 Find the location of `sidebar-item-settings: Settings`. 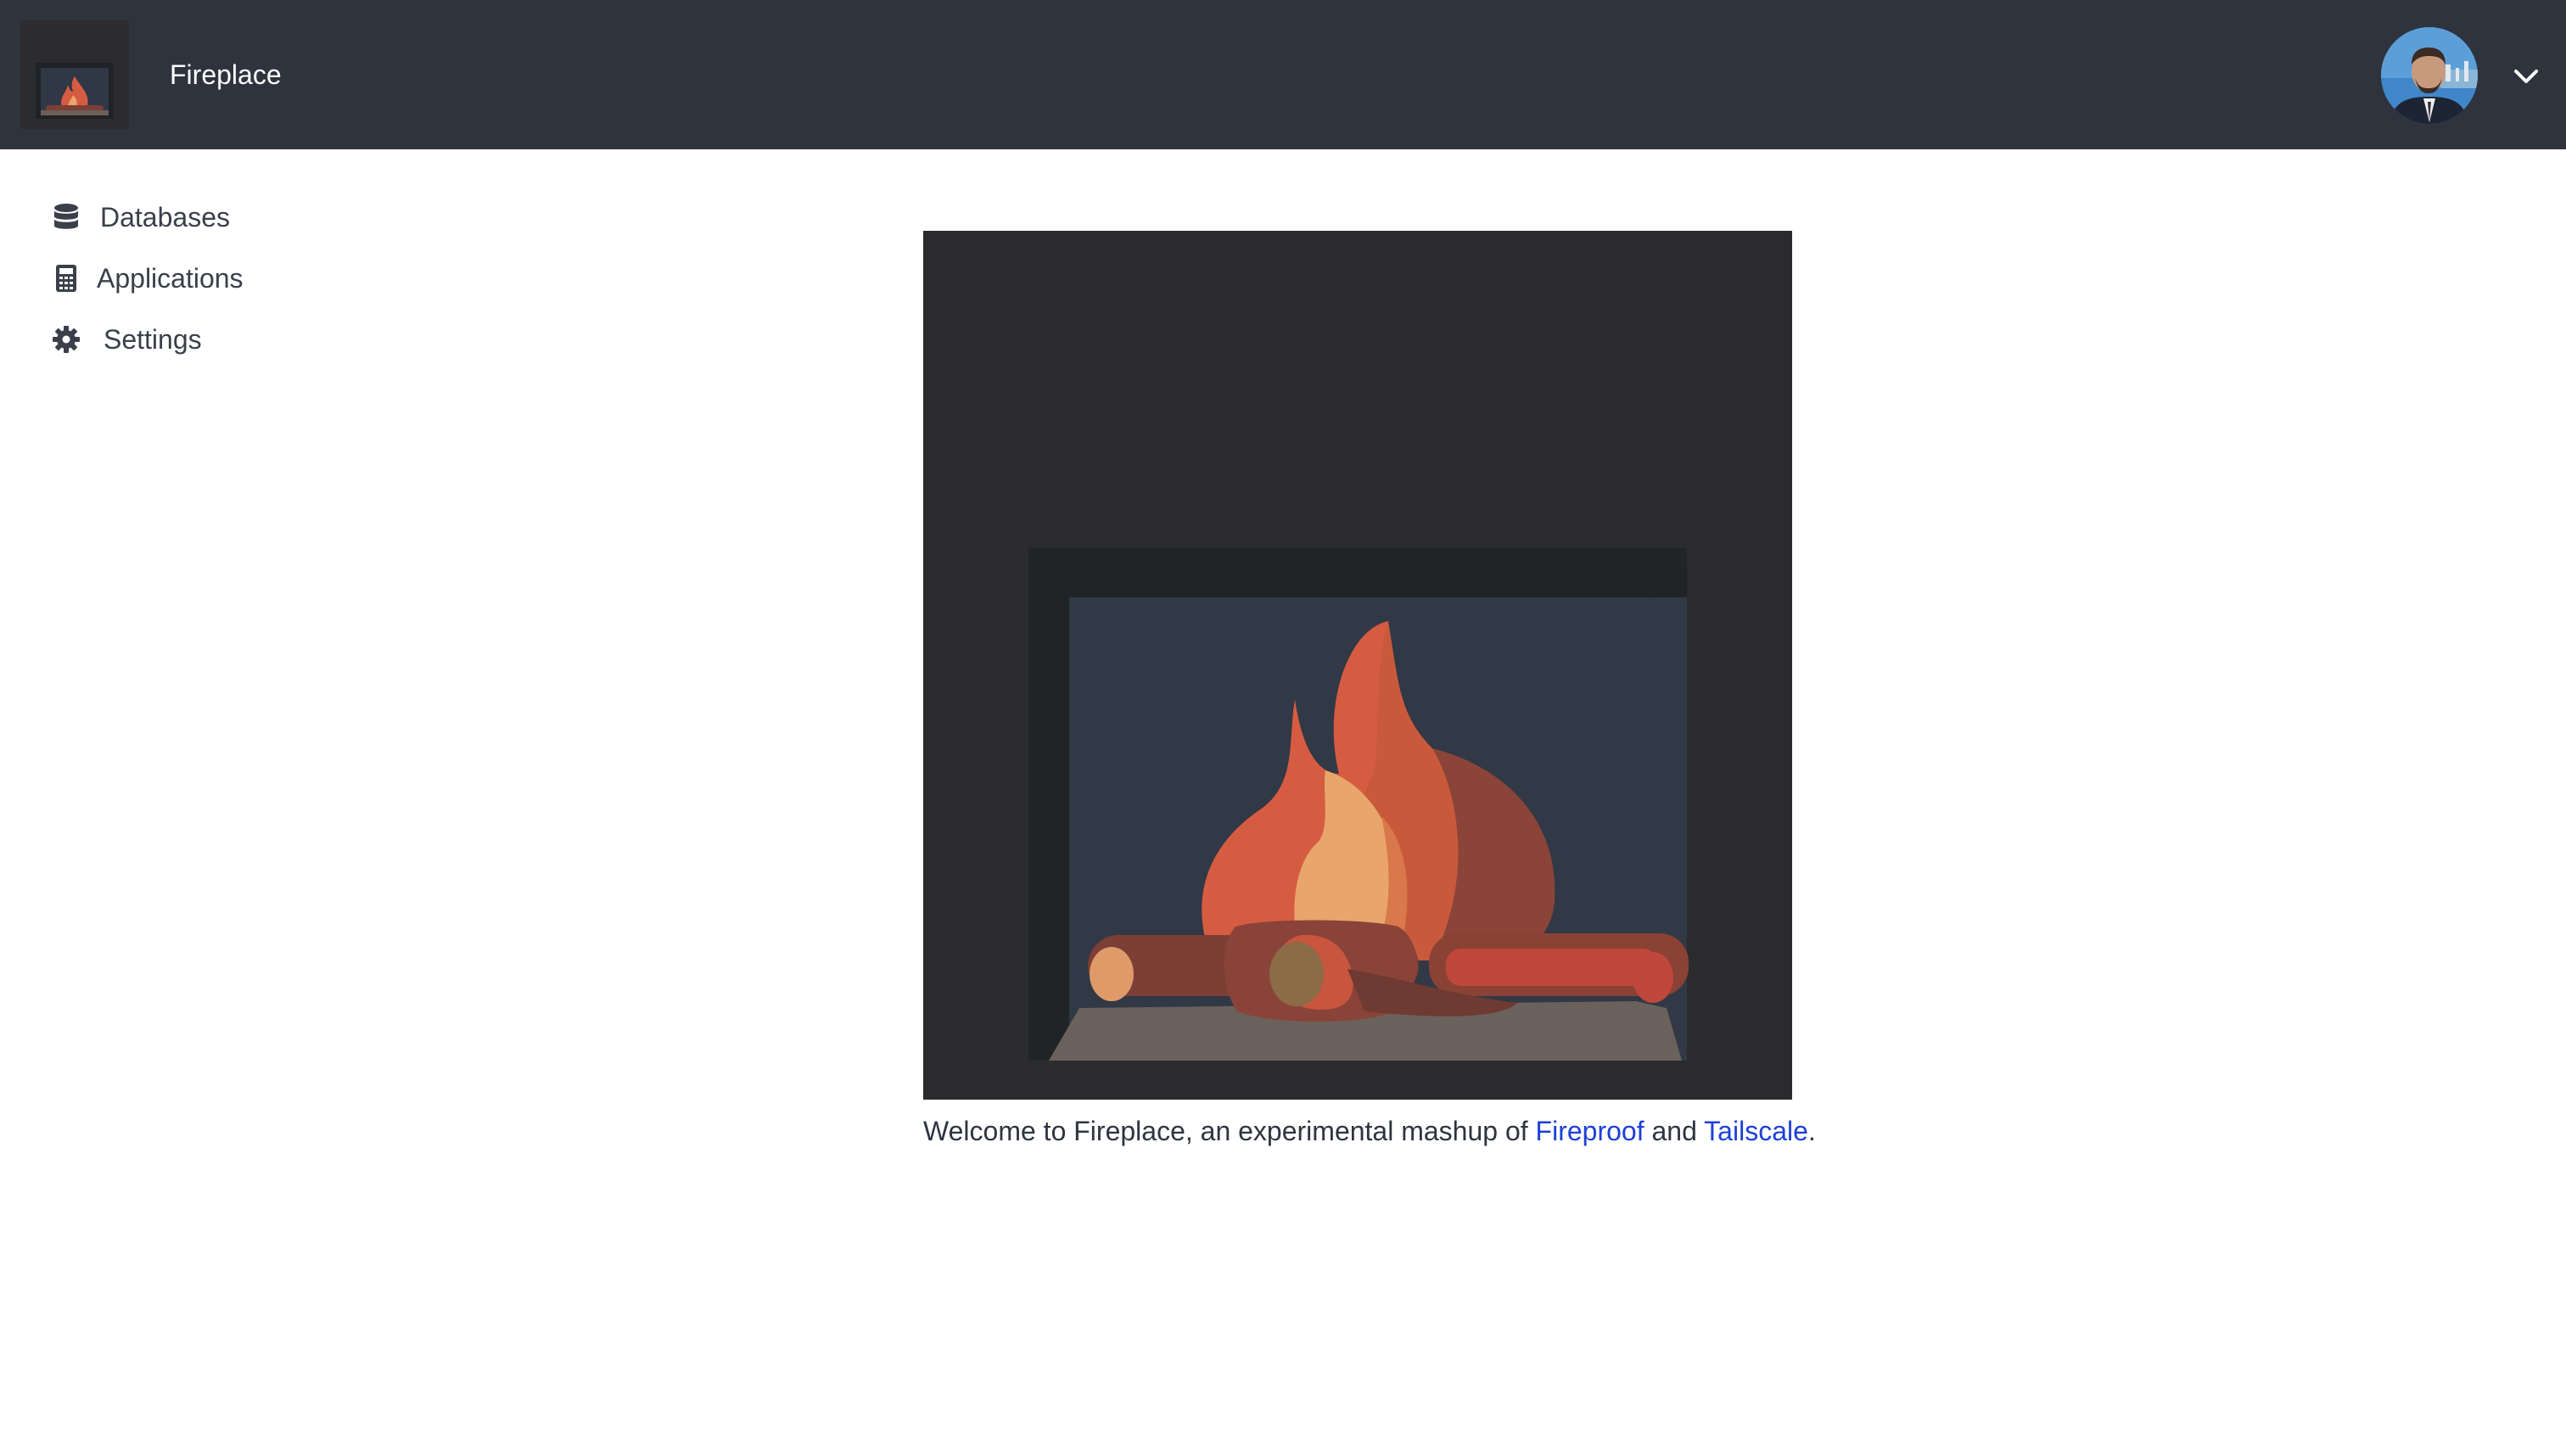

sidebar-item-settings: Settings is located at coordinates (125, 339).